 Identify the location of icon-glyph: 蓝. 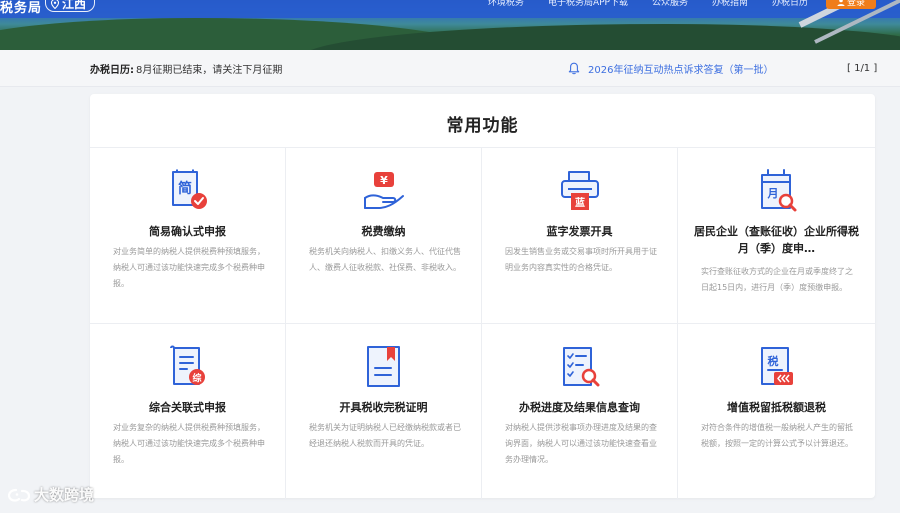
(580, 202).